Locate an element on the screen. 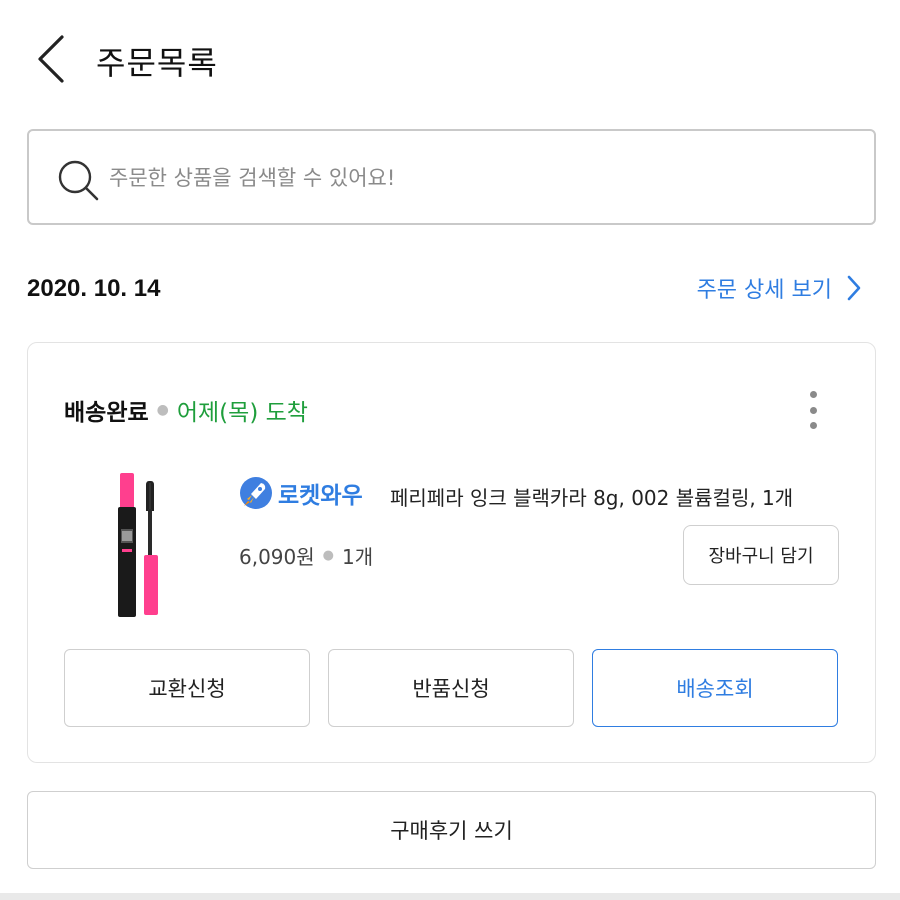  chevron-left-icon is located at coordinates (51, 59).